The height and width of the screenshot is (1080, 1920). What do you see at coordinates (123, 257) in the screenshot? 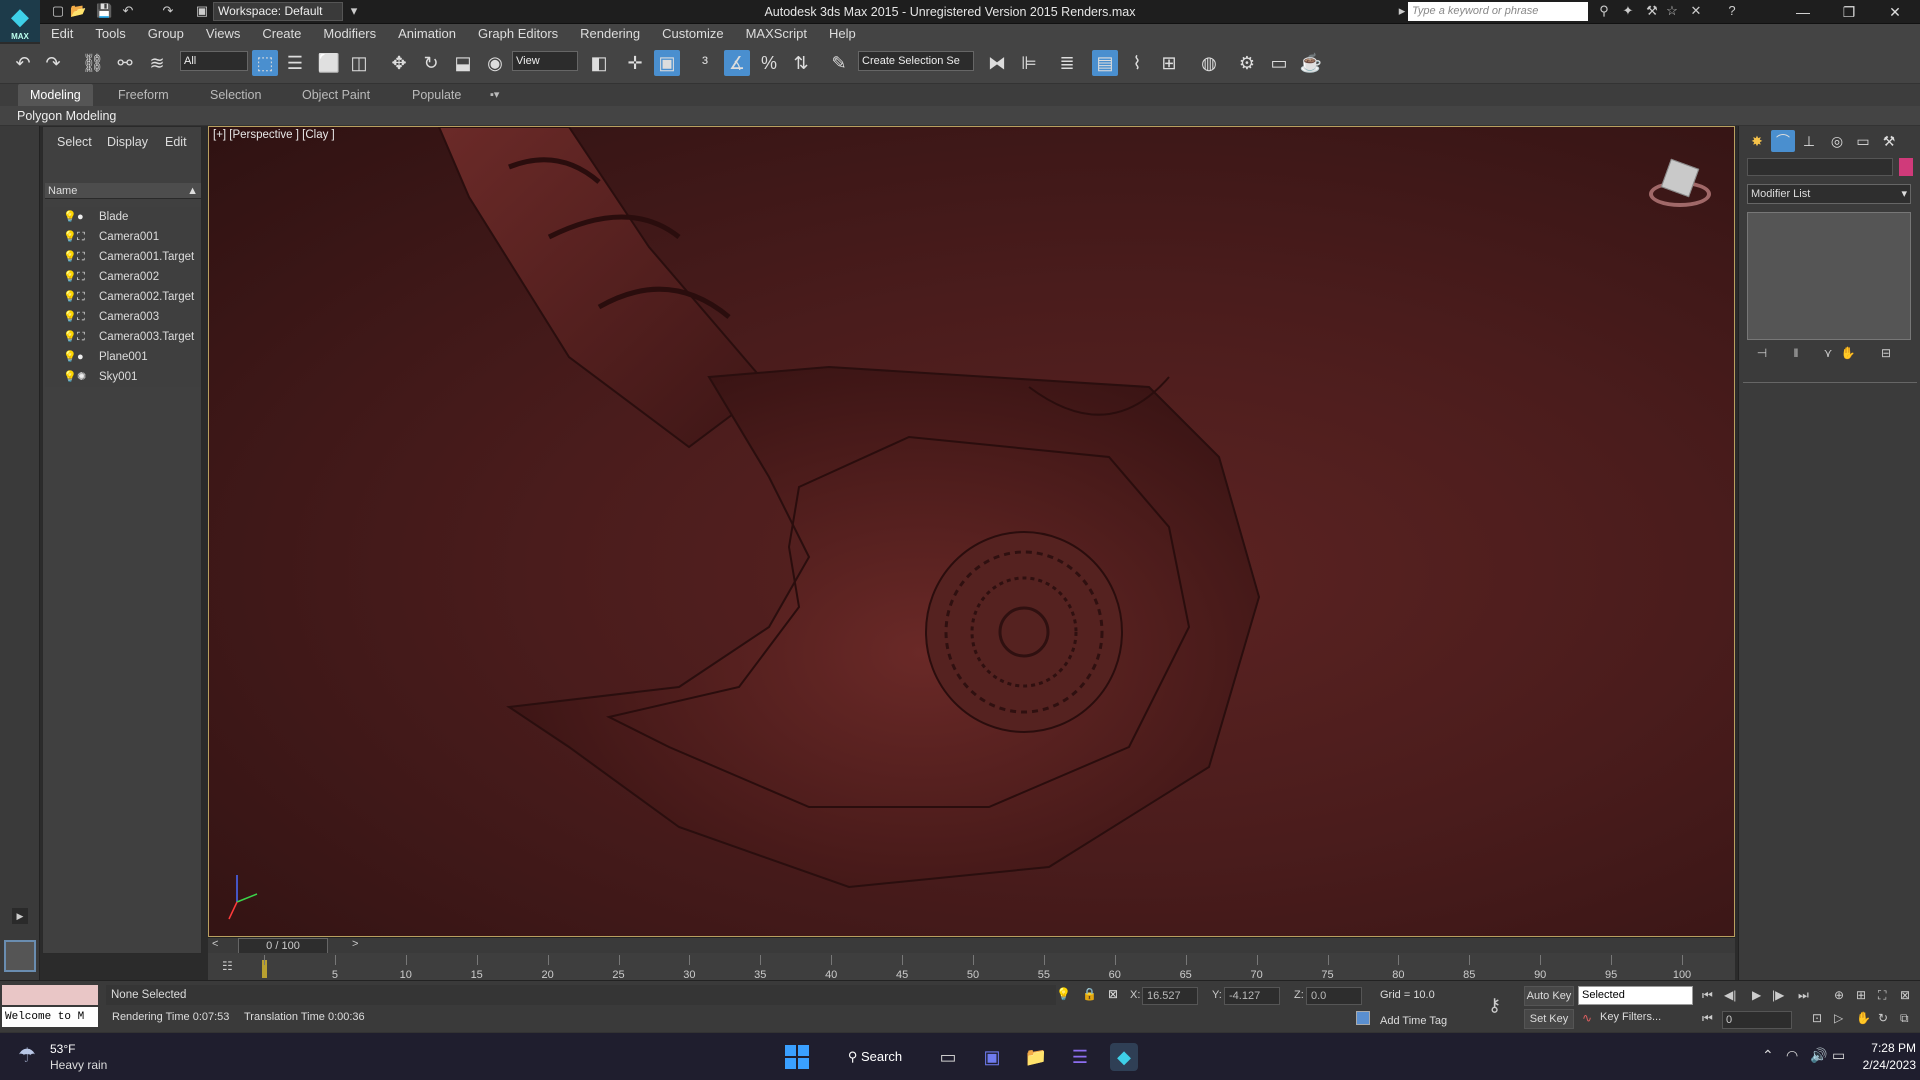
I see `scene-object-row: 💡 ⛶ Camera001.Target` at bounding box center [123, 257].